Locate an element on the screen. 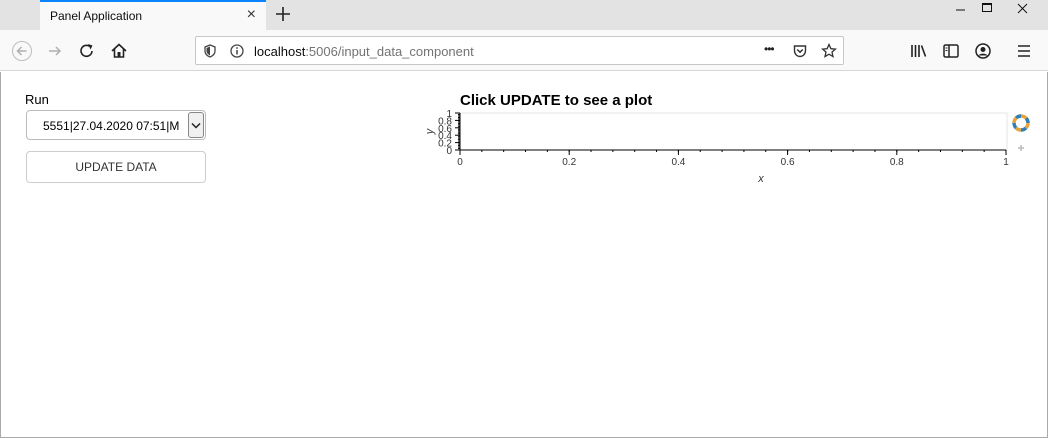  menu-icon is located at coordinates (1024, 51).